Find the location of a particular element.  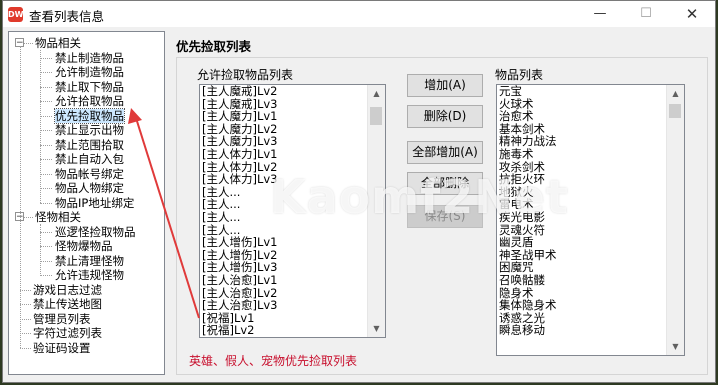

list-item: [主人体力]Lv1 is located at coordinates (292, 154).